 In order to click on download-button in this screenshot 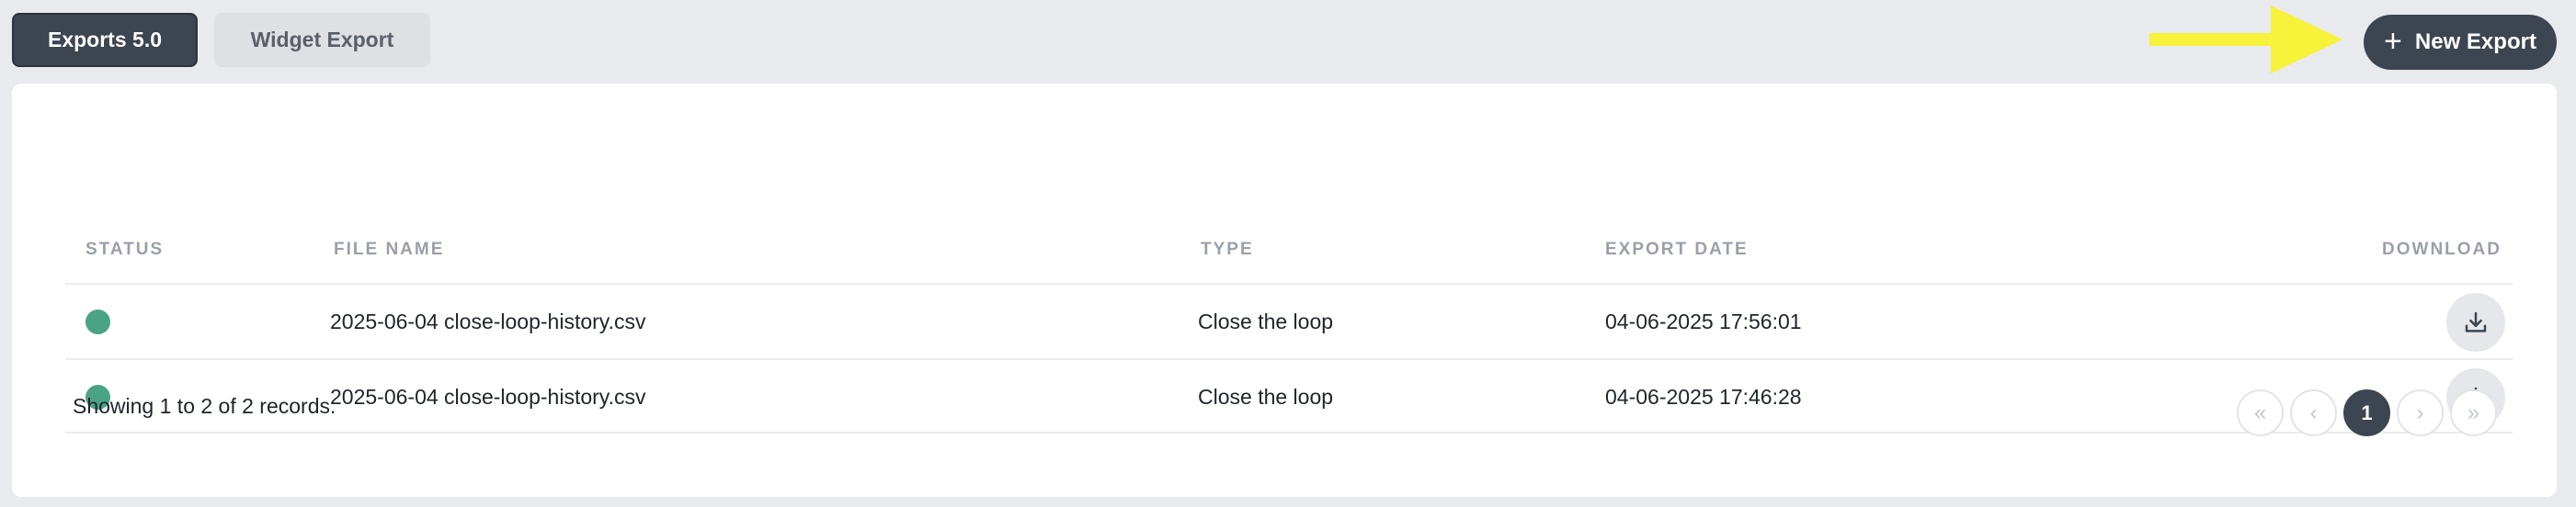, I will do `click(2475, 322)`.